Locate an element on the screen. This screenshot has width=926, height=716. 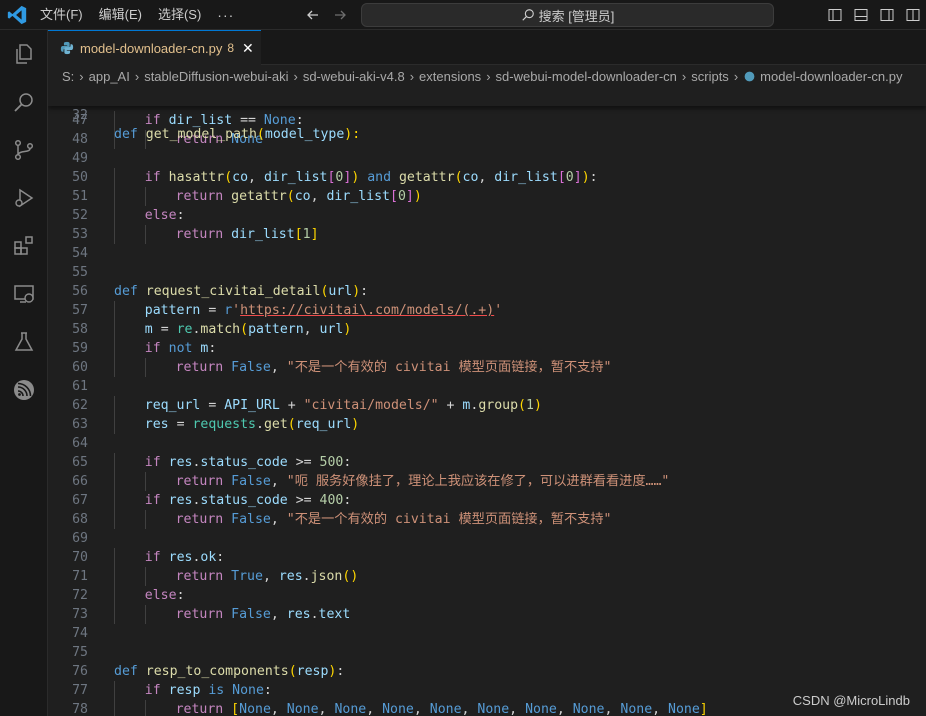
explorer-icon is located at coordinates (24, 54).